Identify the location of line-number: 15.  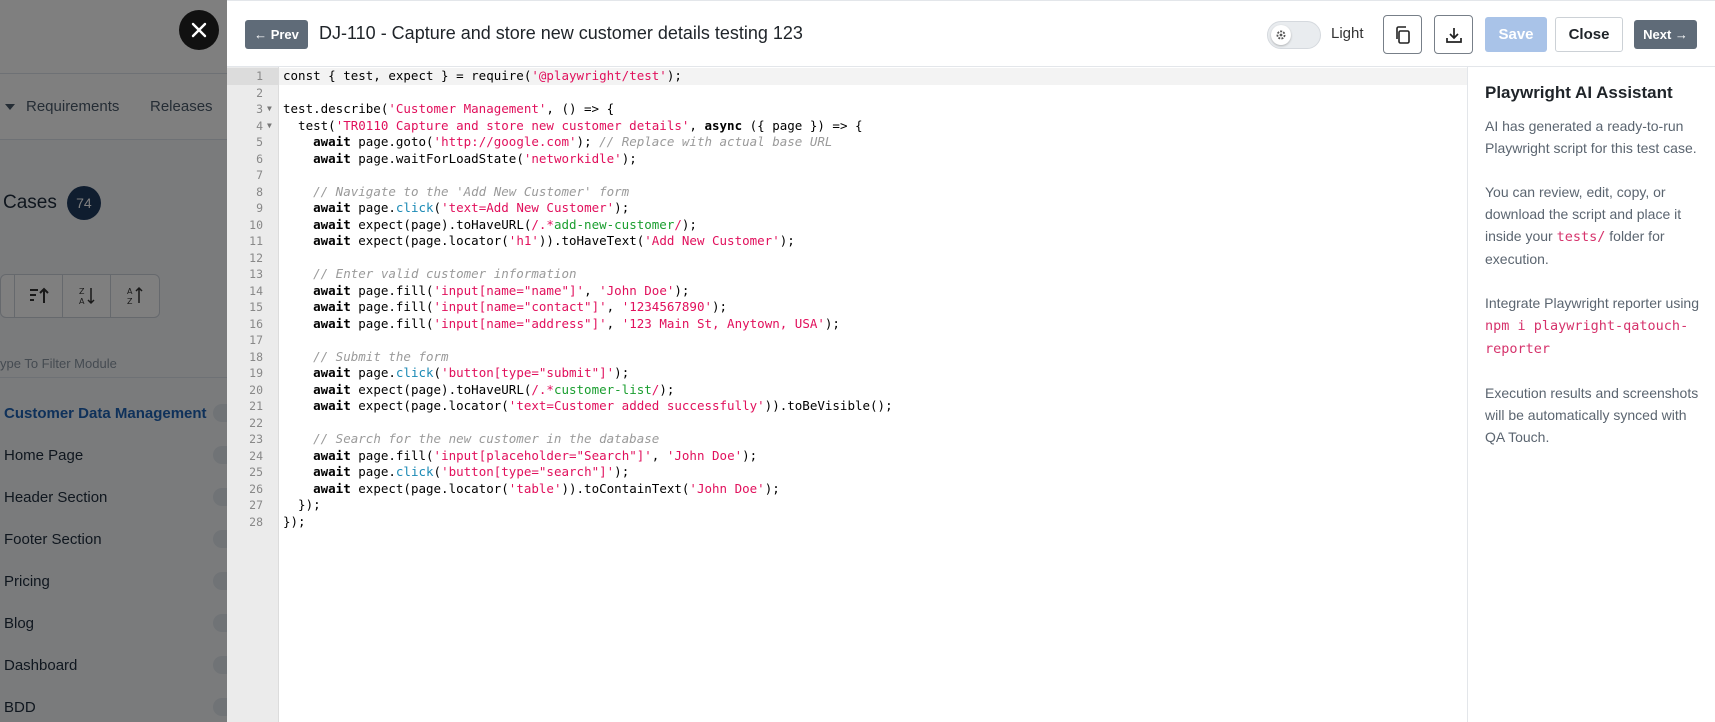
(256, 307).